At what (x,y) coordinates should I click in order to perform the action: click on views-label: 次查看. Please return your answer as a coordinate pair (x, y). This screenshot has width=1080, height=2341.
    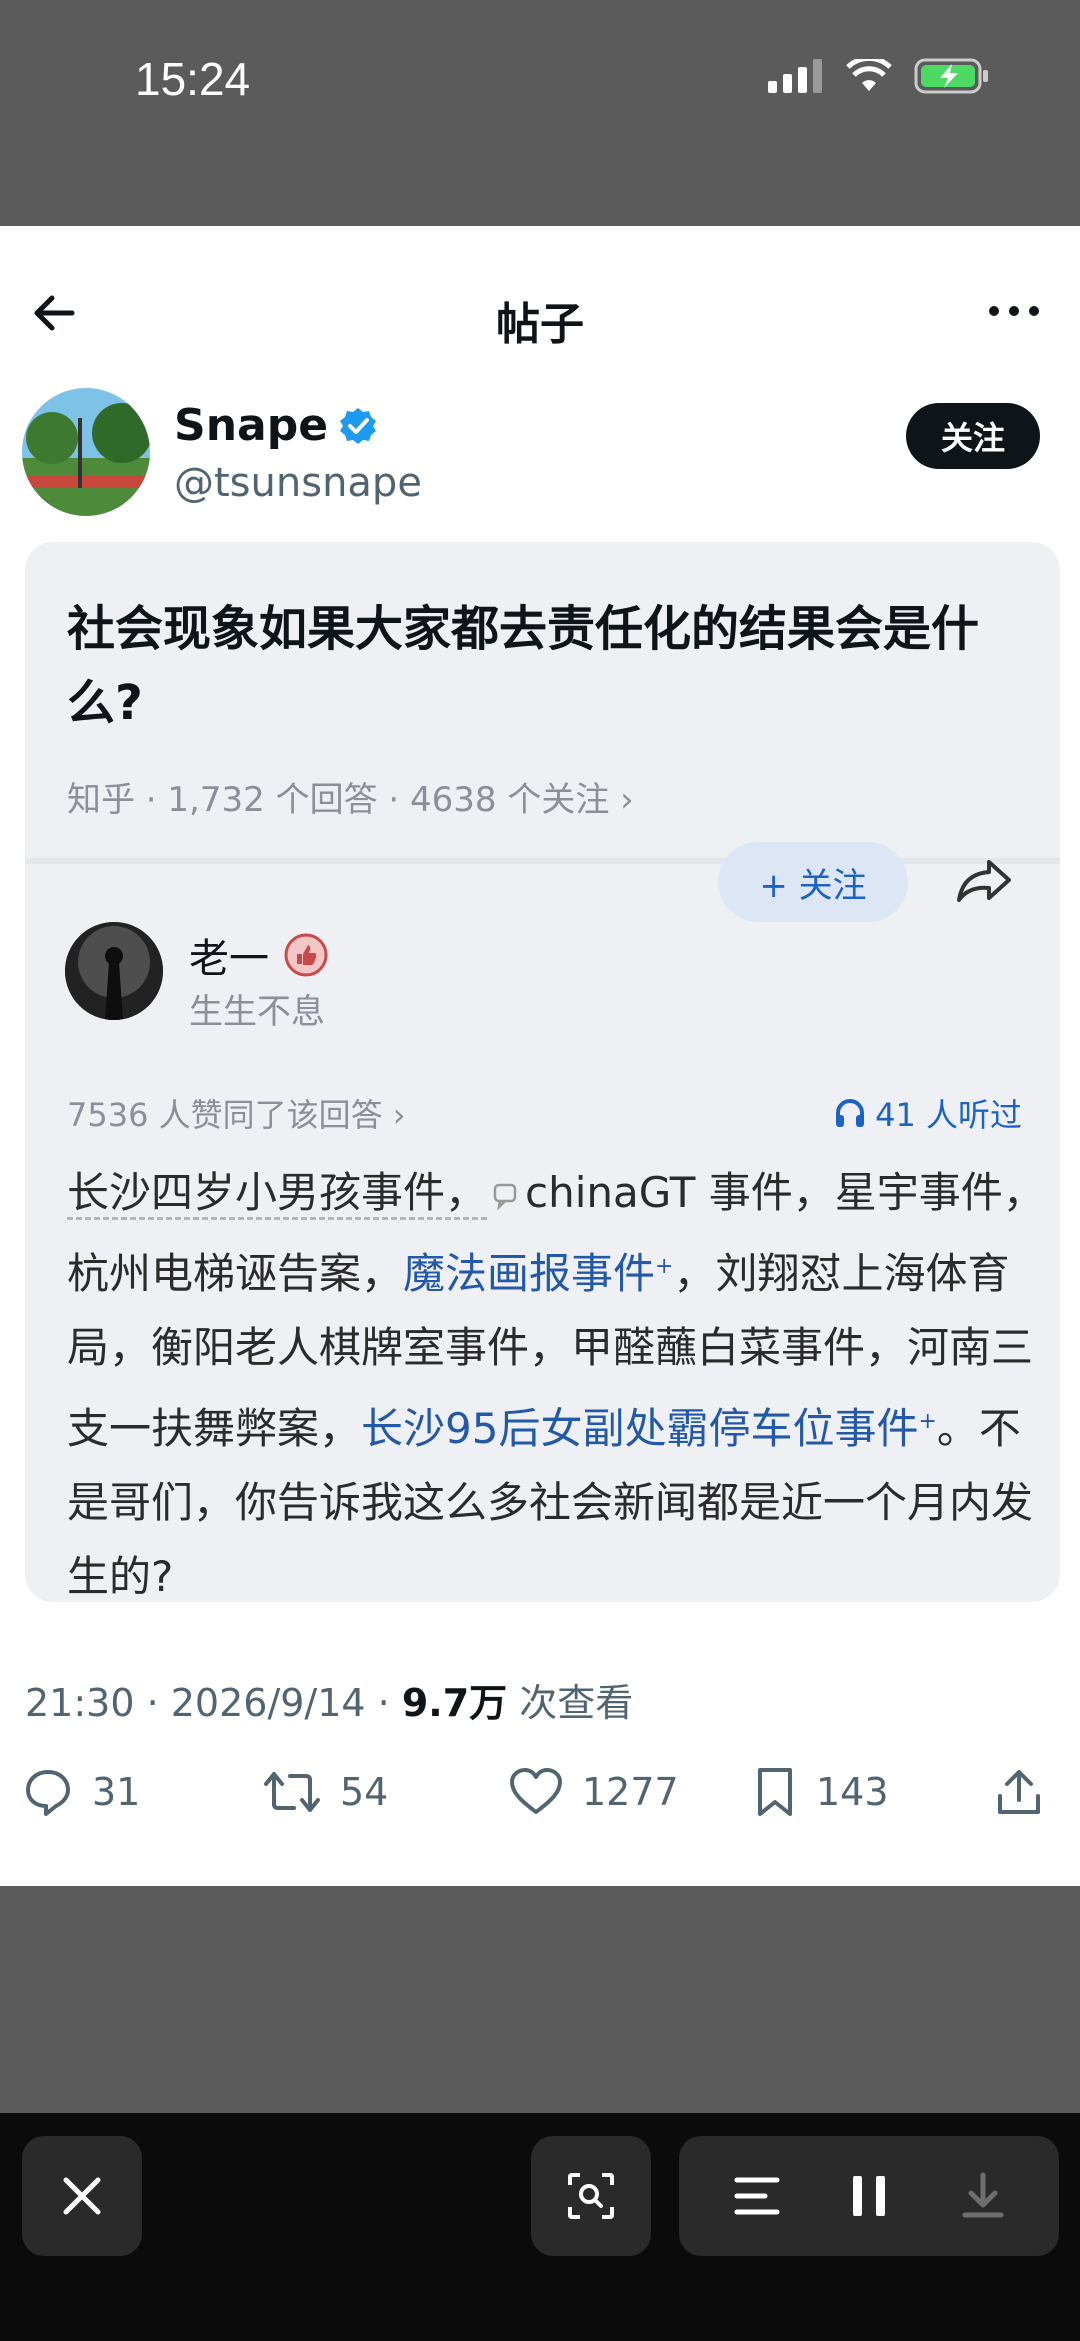
    Looking at the image, I should click on (570, 1703).